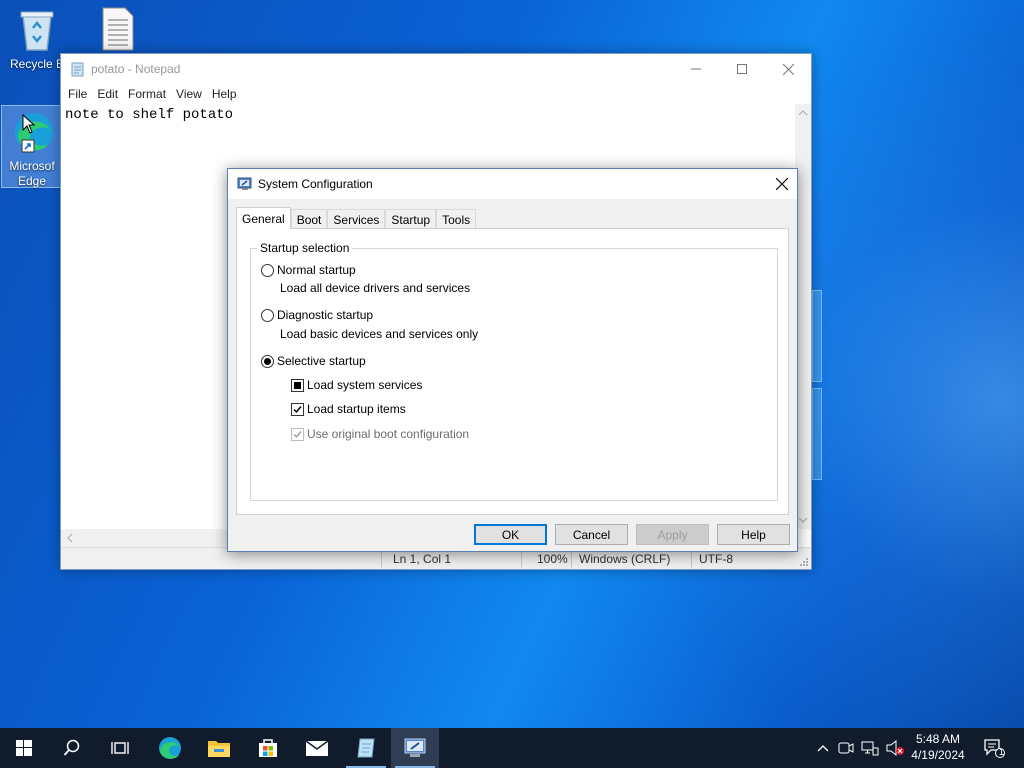 The width and height of the screenshot is (1024, 768). I want to click on chevron-up-icon, so click(823, 748).